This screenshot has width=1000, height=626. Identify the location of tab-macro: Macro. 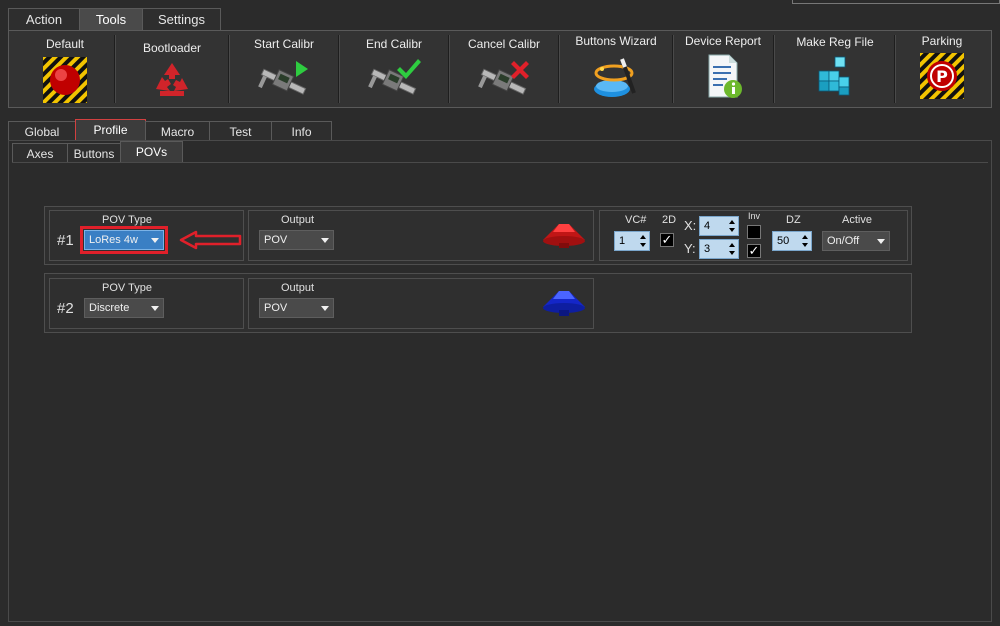
(177, 131).